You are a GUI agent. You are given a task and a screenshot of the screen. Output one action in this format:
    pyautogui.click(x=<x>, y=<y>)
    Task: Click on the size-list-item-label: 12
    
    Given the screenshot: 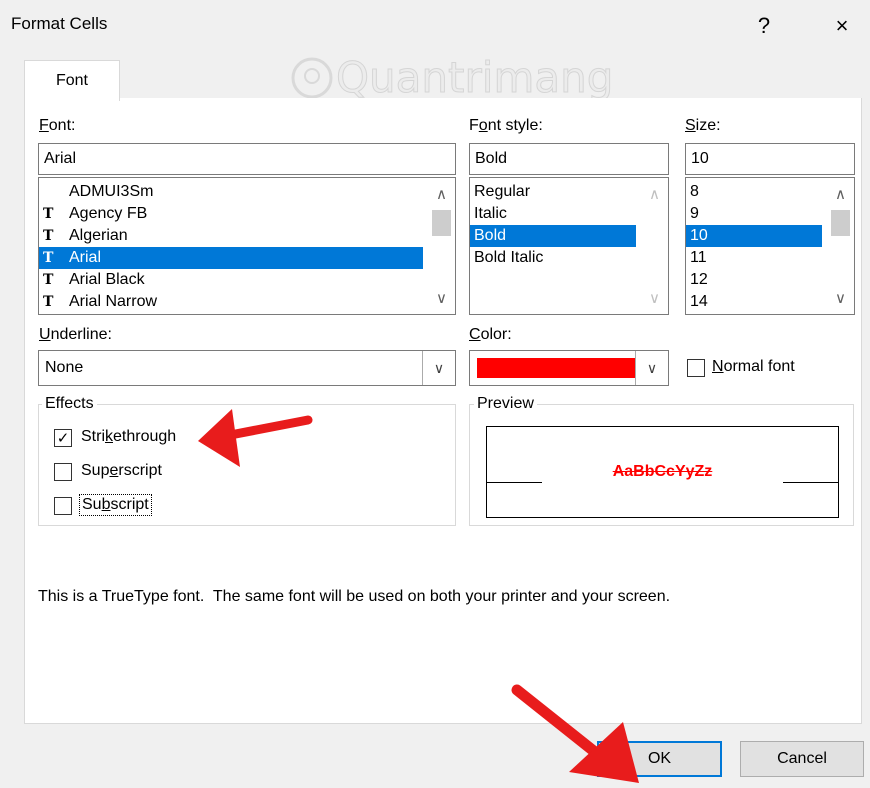 What is the action you would take?
    pyautogui.click(x=699, y=279)
    